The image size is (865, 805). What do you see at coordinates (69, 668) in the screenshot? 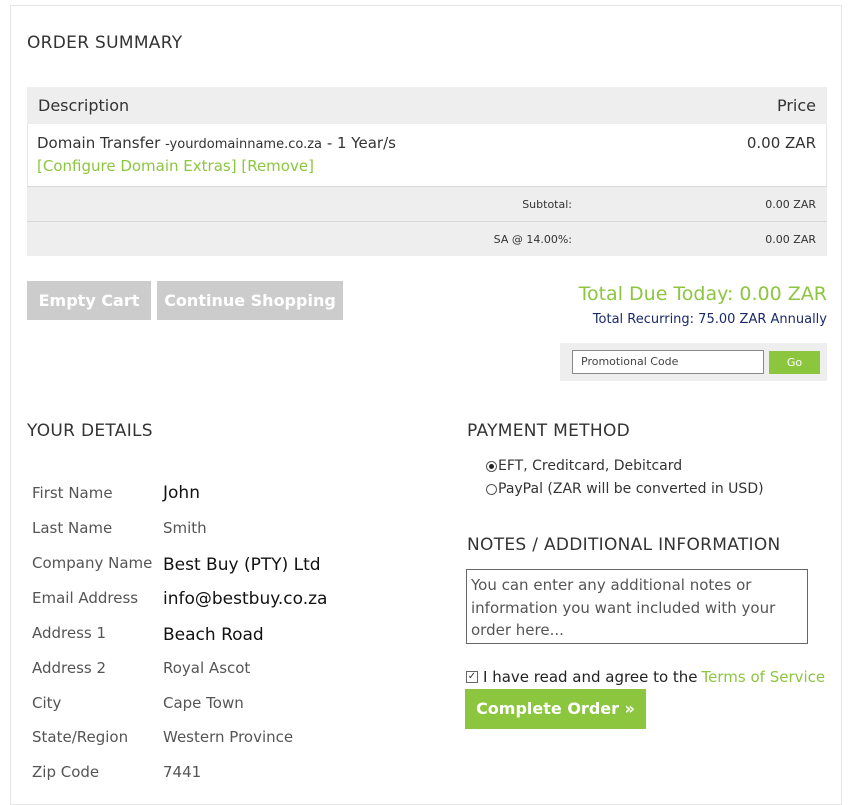
I see `address2-label: Address 2` at bounding box center [69, 668].